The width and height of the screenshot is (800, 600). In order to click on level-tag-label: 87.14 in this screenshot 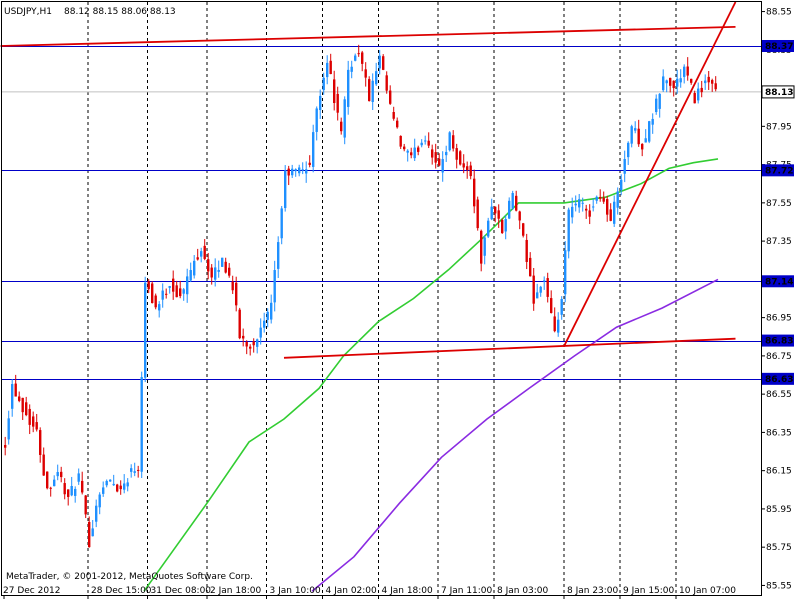, I will do `click(779, 282)`.